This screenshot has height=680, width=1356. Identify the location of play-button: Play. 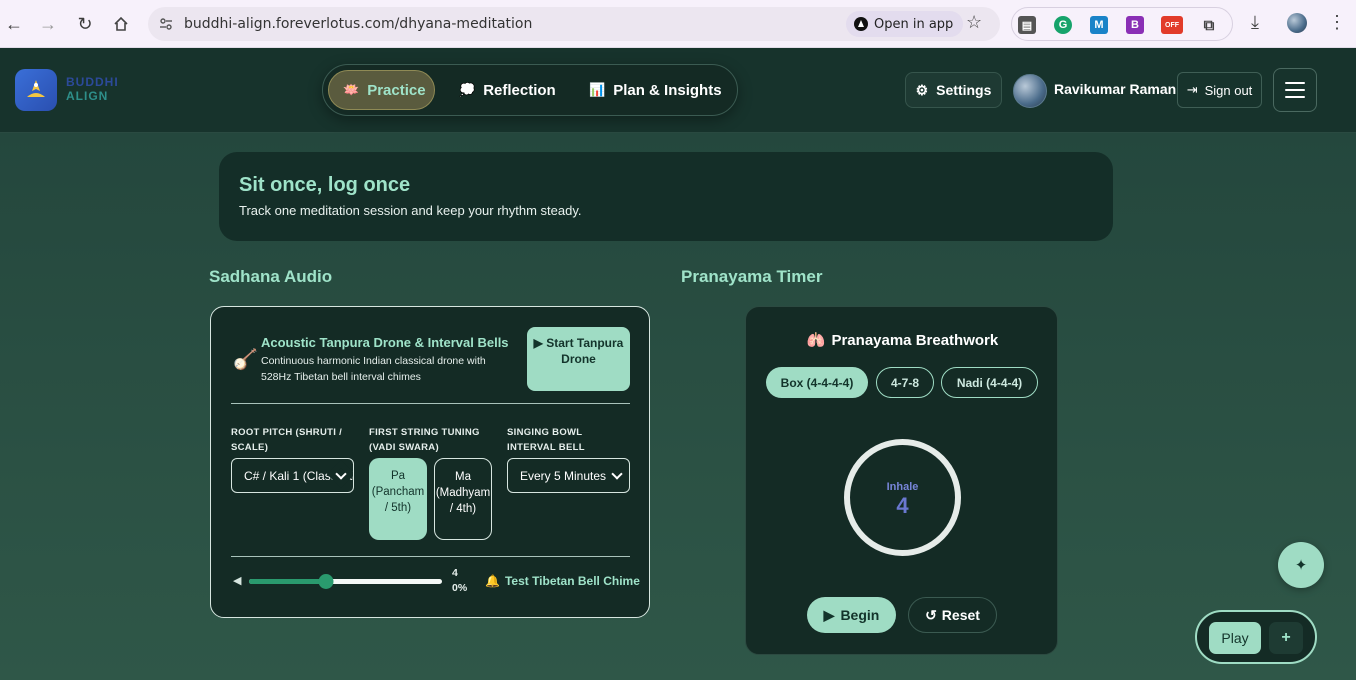
(1235, 638).